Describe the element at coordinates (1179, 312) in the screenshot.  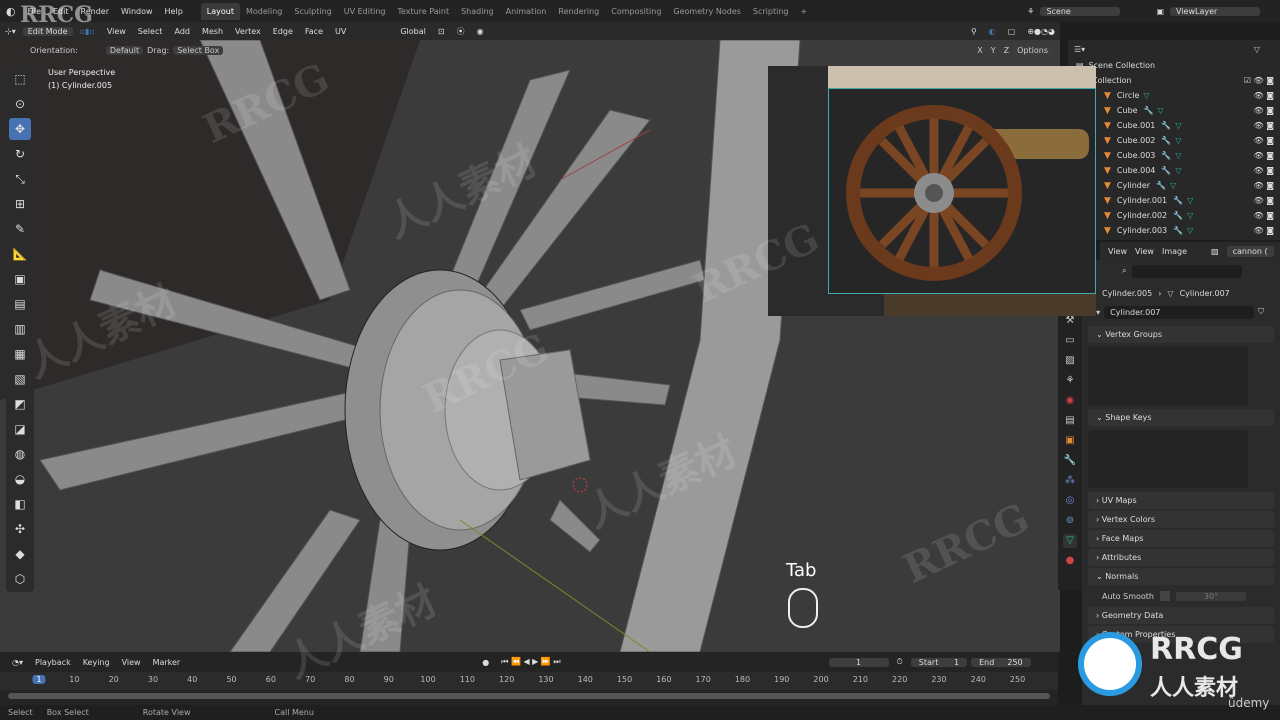
I see `mesh-name-field: Cylinder.007` at that location.